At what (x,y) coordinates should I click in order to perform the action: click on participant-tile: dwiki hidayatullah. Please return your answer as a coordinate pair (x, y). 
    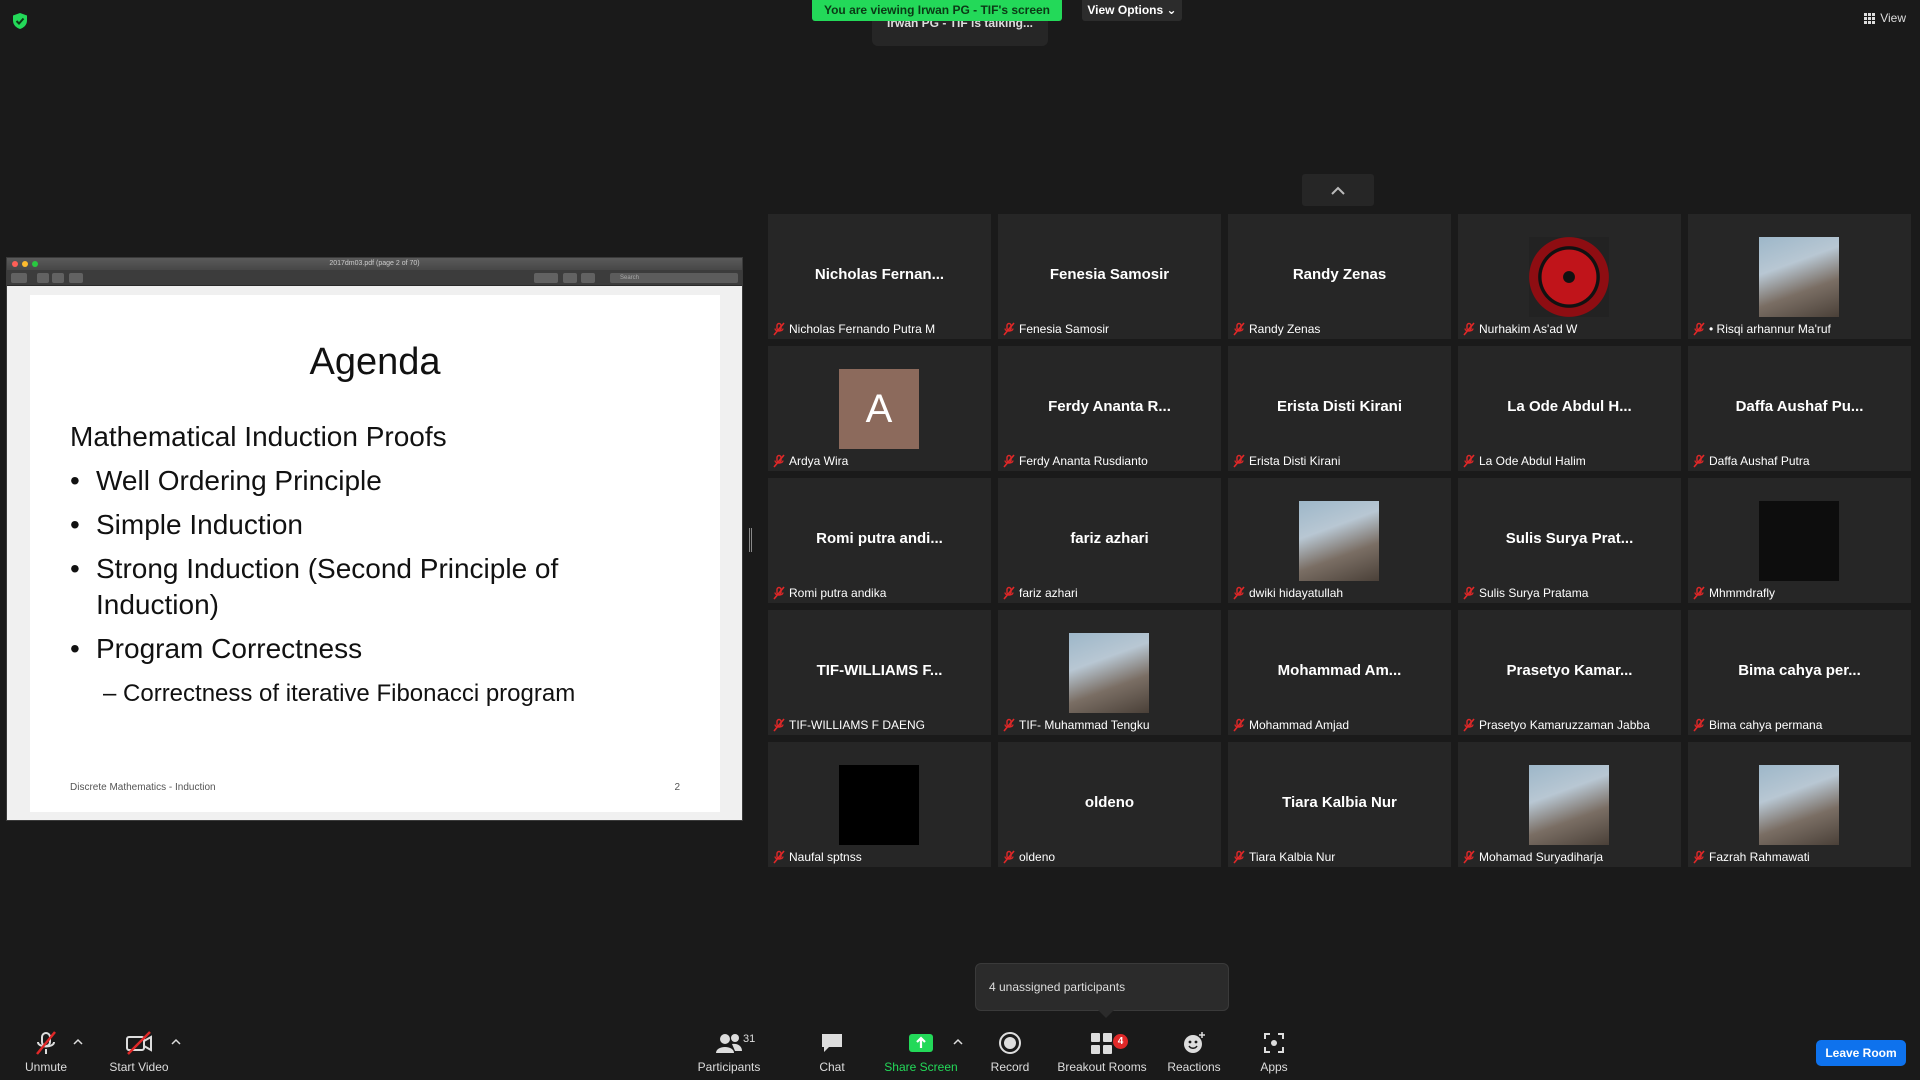
    Looking at the image, I should click on (1339, 540).